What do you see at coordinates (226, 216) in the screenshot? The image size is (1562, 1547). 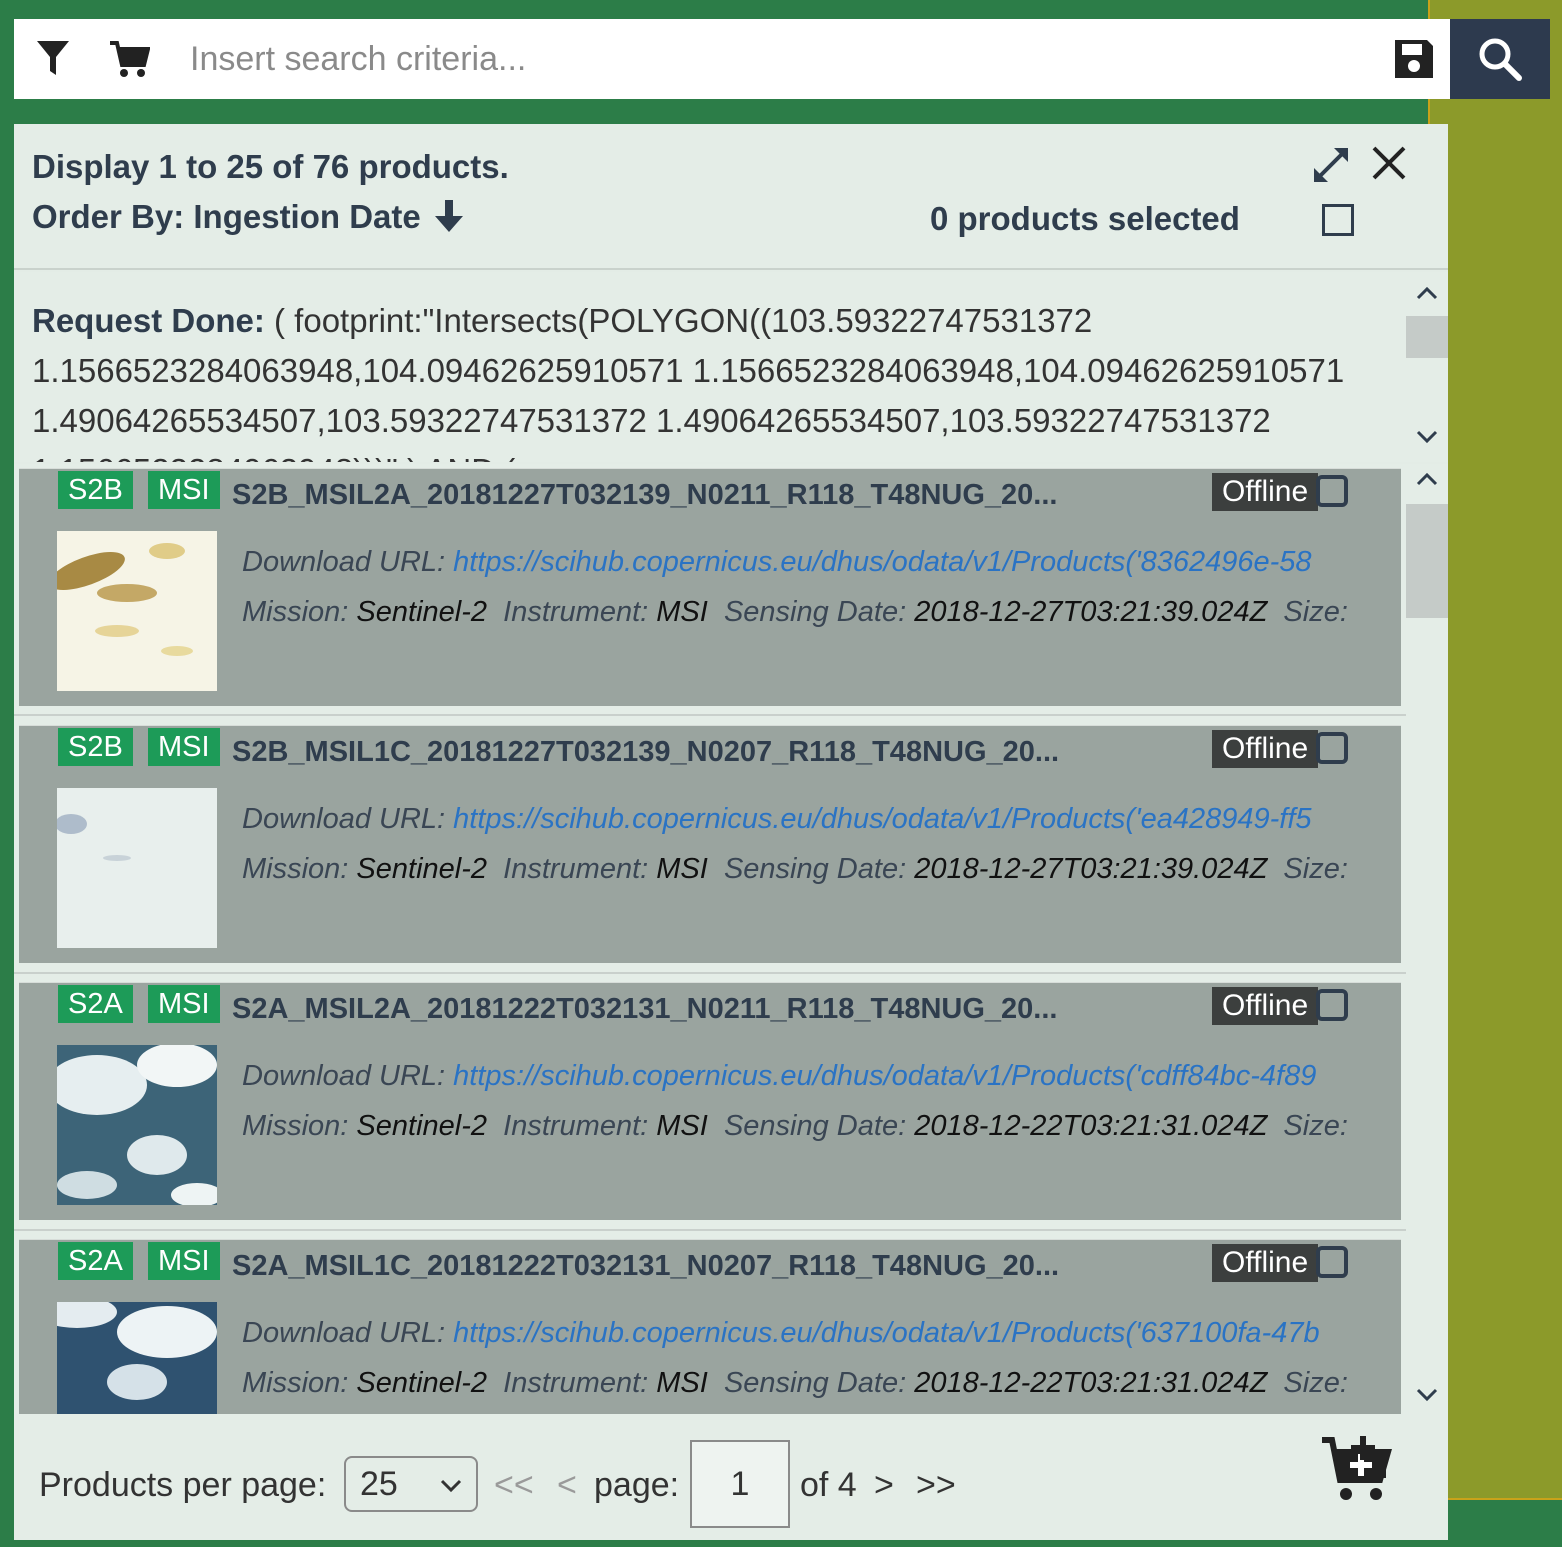 I see `order-by-label: Order By: Ingestion Date` at bounding box center [226, 216].